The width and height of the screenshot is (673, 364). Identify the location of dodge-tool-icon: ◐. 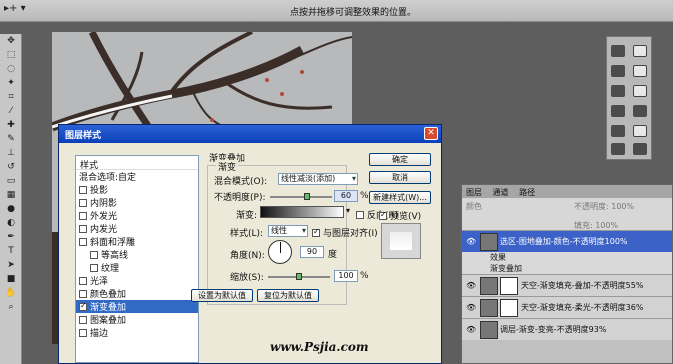
(11, 223).